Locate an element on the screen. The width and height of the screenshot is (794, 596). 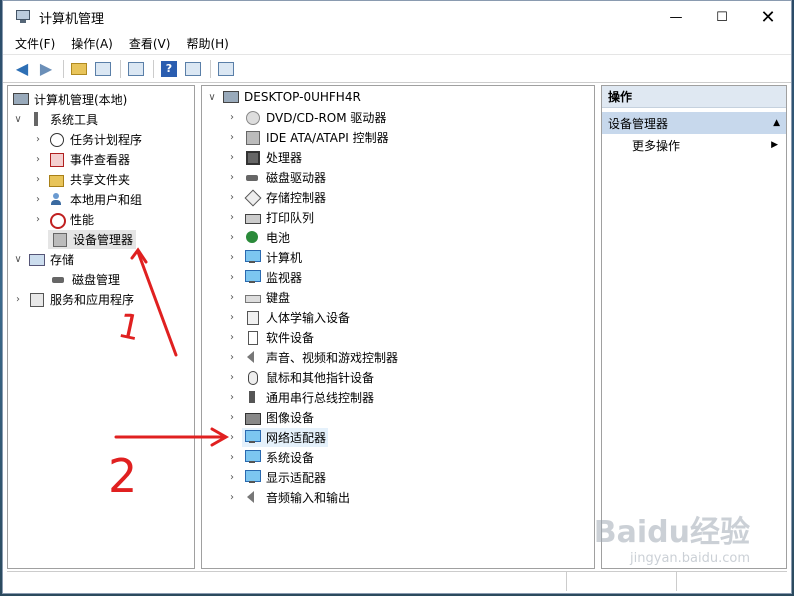
submenu-arrow-icon: ▶ is located at coordinates (774, 145).